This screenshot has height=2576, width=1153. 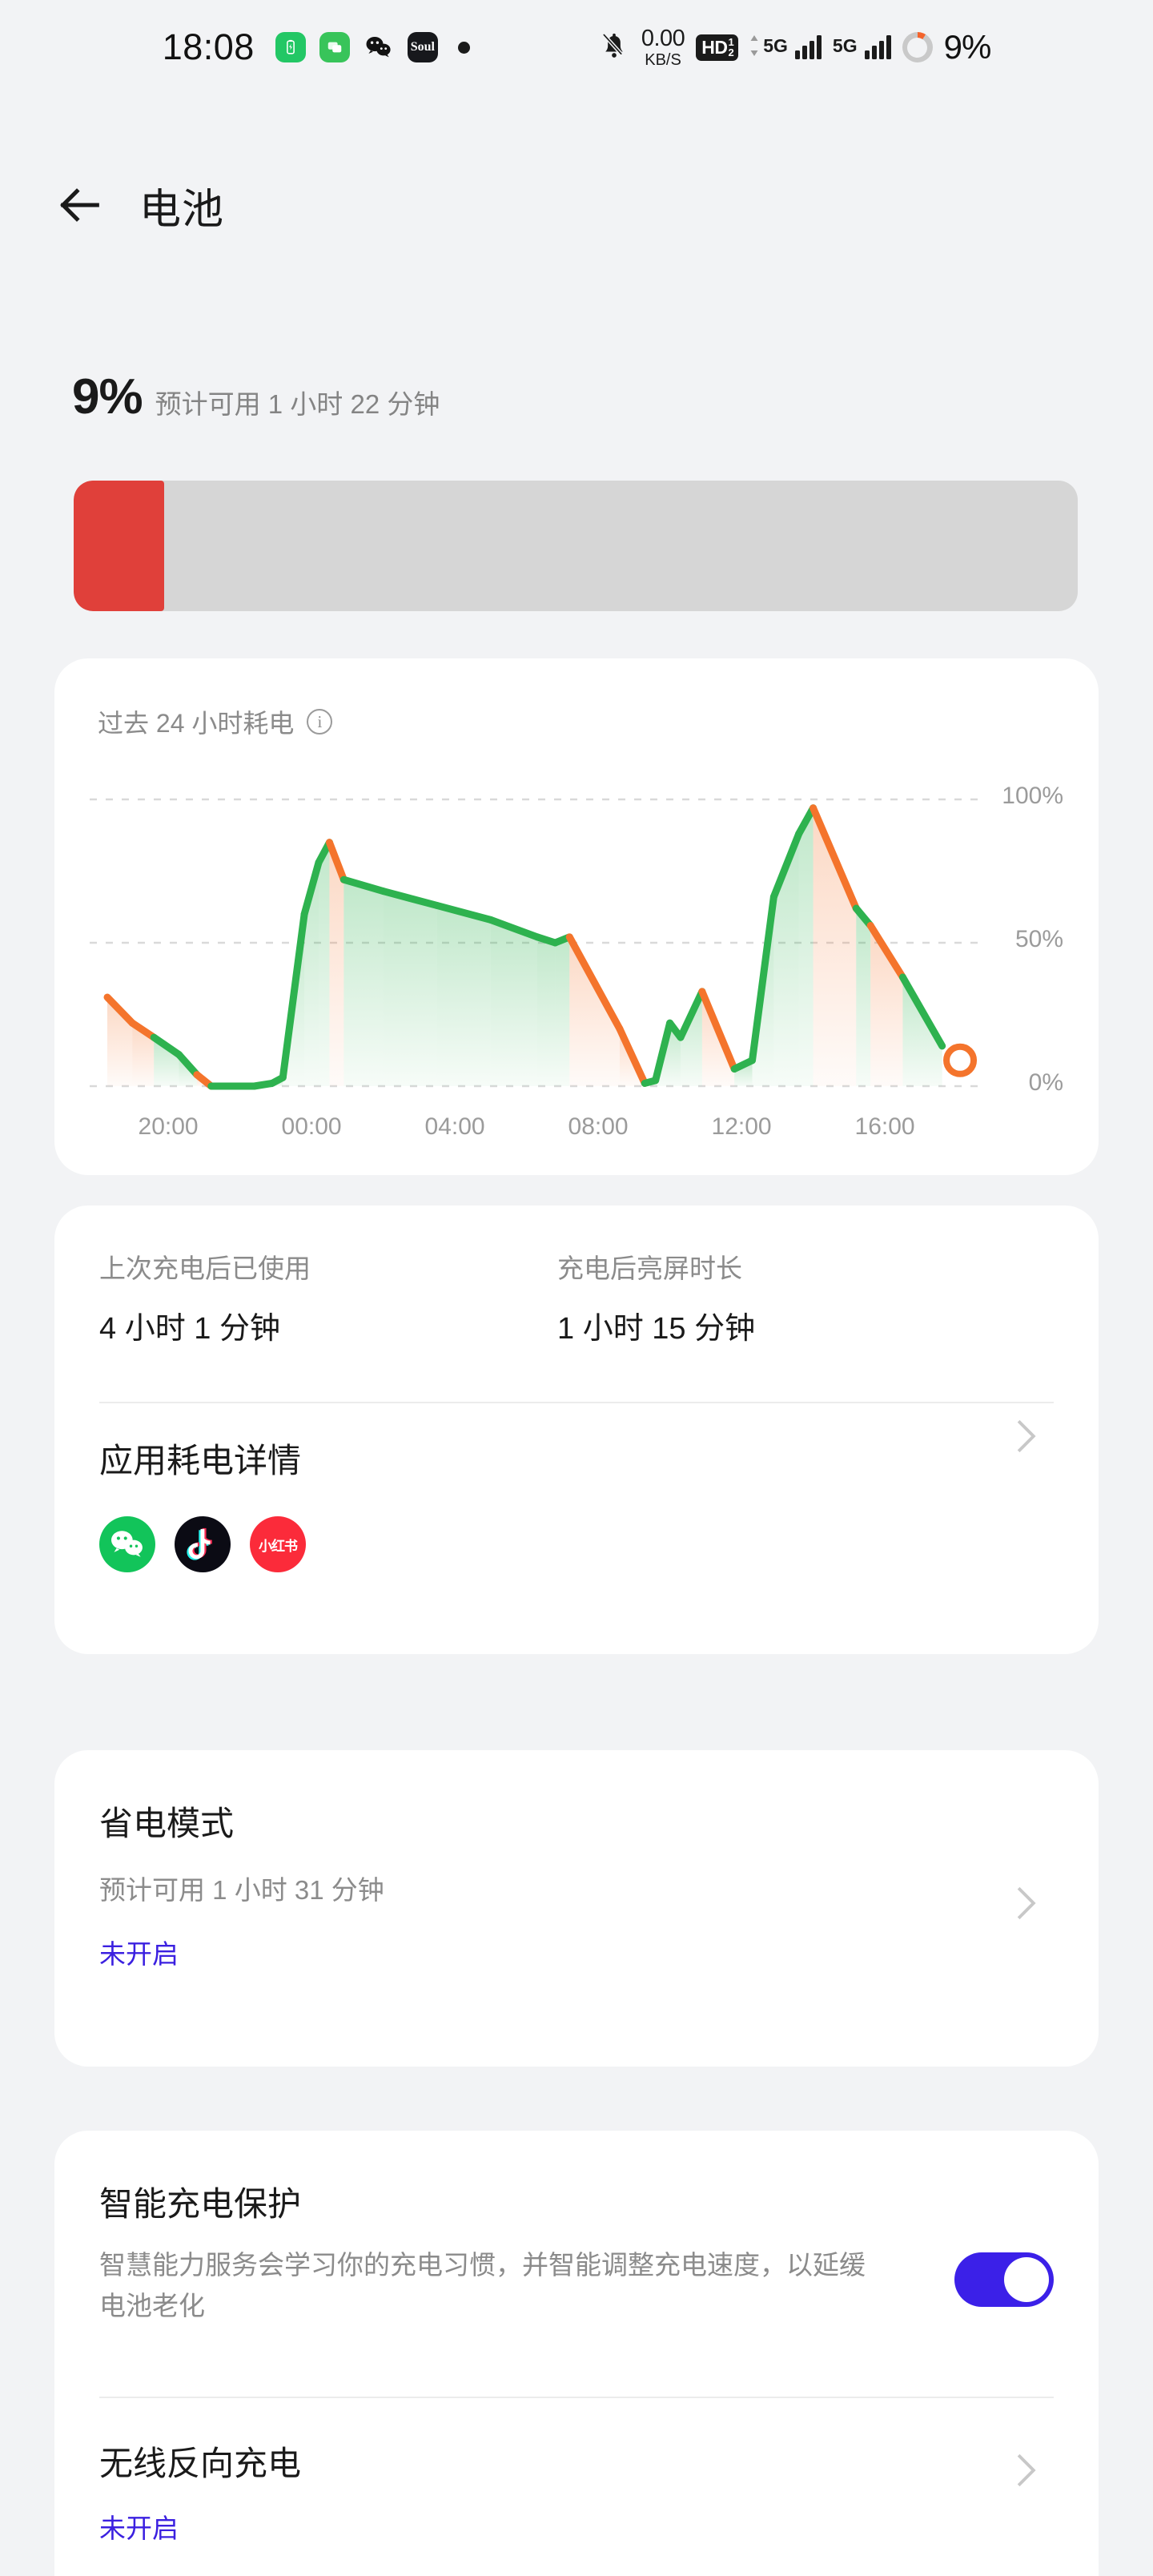 What do you see at coordinates (1038, 939) in the screenshot?
I see `chart-y-tick: 50%` at bounding box center [1038, 939].